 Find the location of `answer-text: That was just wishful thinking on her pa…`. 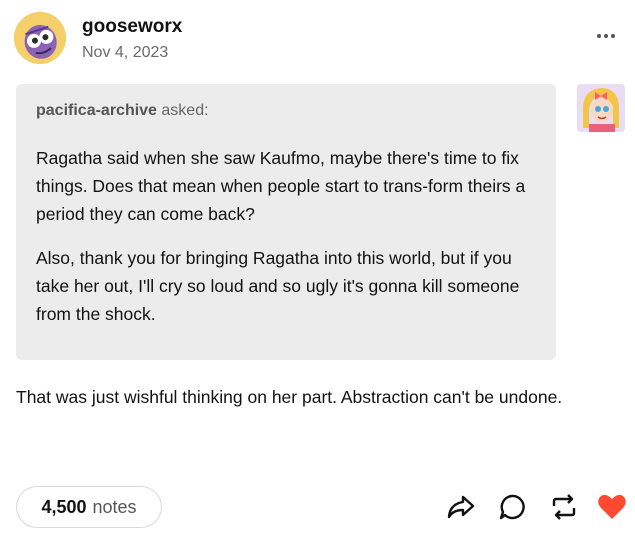

answer-text: That was just wishful thinking on her pa… is located at coordinates (289, 397).